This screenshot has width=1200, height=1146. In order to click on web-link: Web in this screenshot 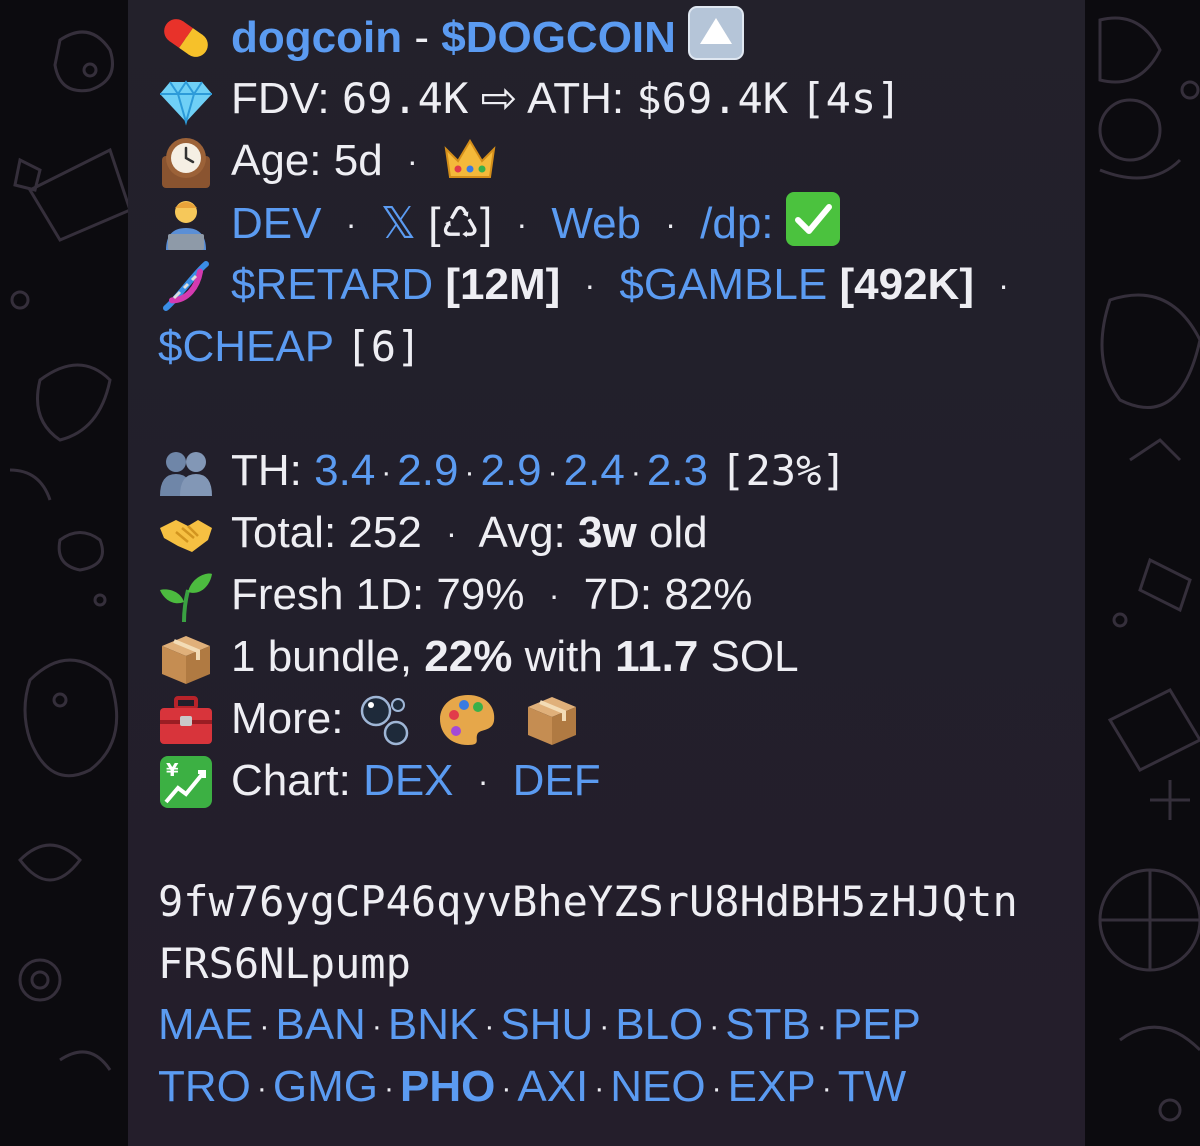, I will do `click(596, 223)`.